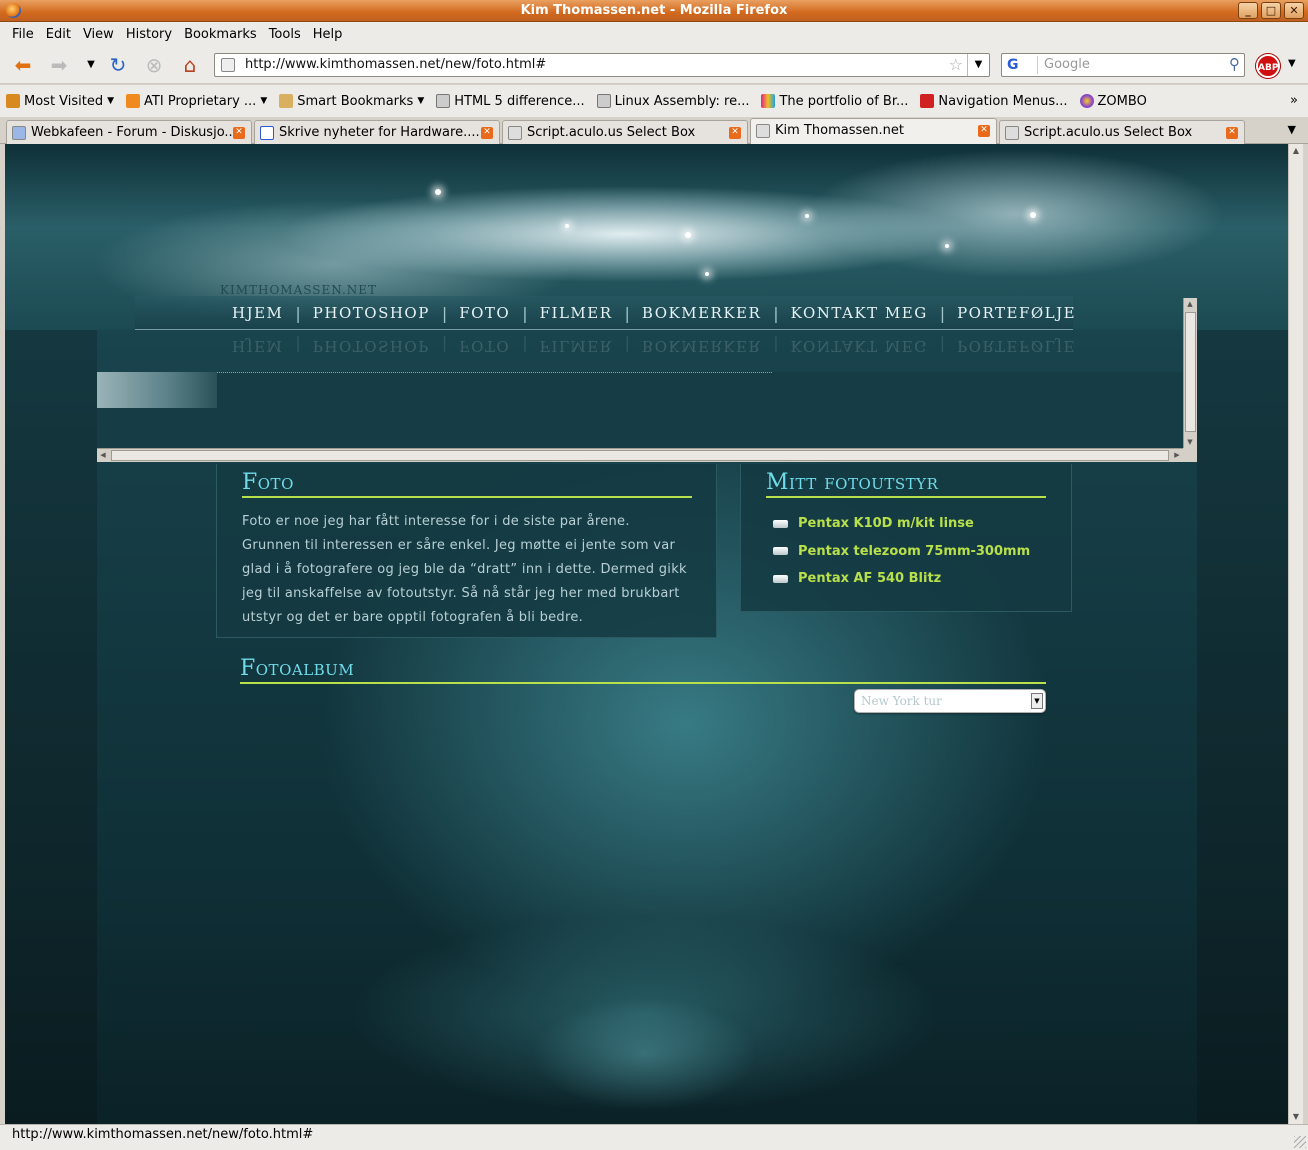 The width and height of the screenshot is (1308, 1150). What do you see at coordinates (23, 34) in the screenshot?
I see `menu-file: File` at bounding box center [23, 34].